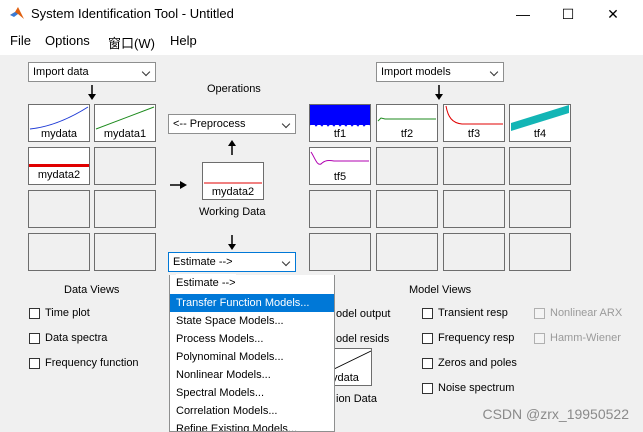  I want to click on data-tile-label: mydata1, so click(125, 134).